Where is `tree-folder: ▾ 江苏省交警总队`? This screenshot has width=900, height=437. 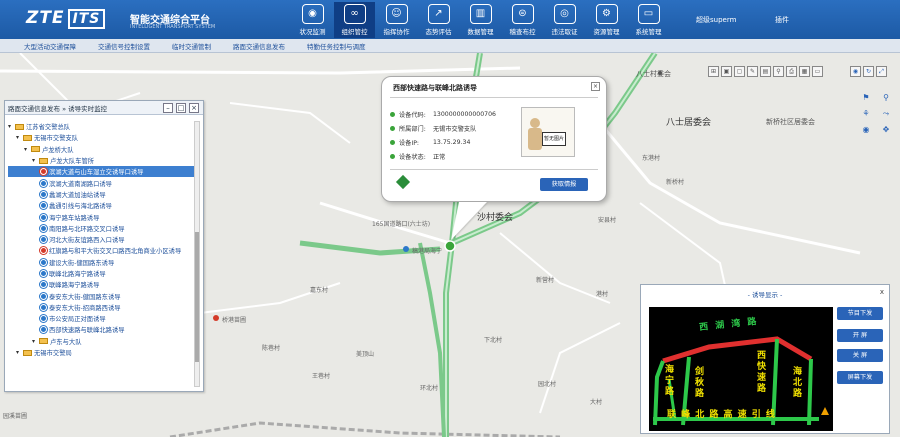
tree-folder: ▾ 江苏省交警总队 is located at coordinates (101, 126).